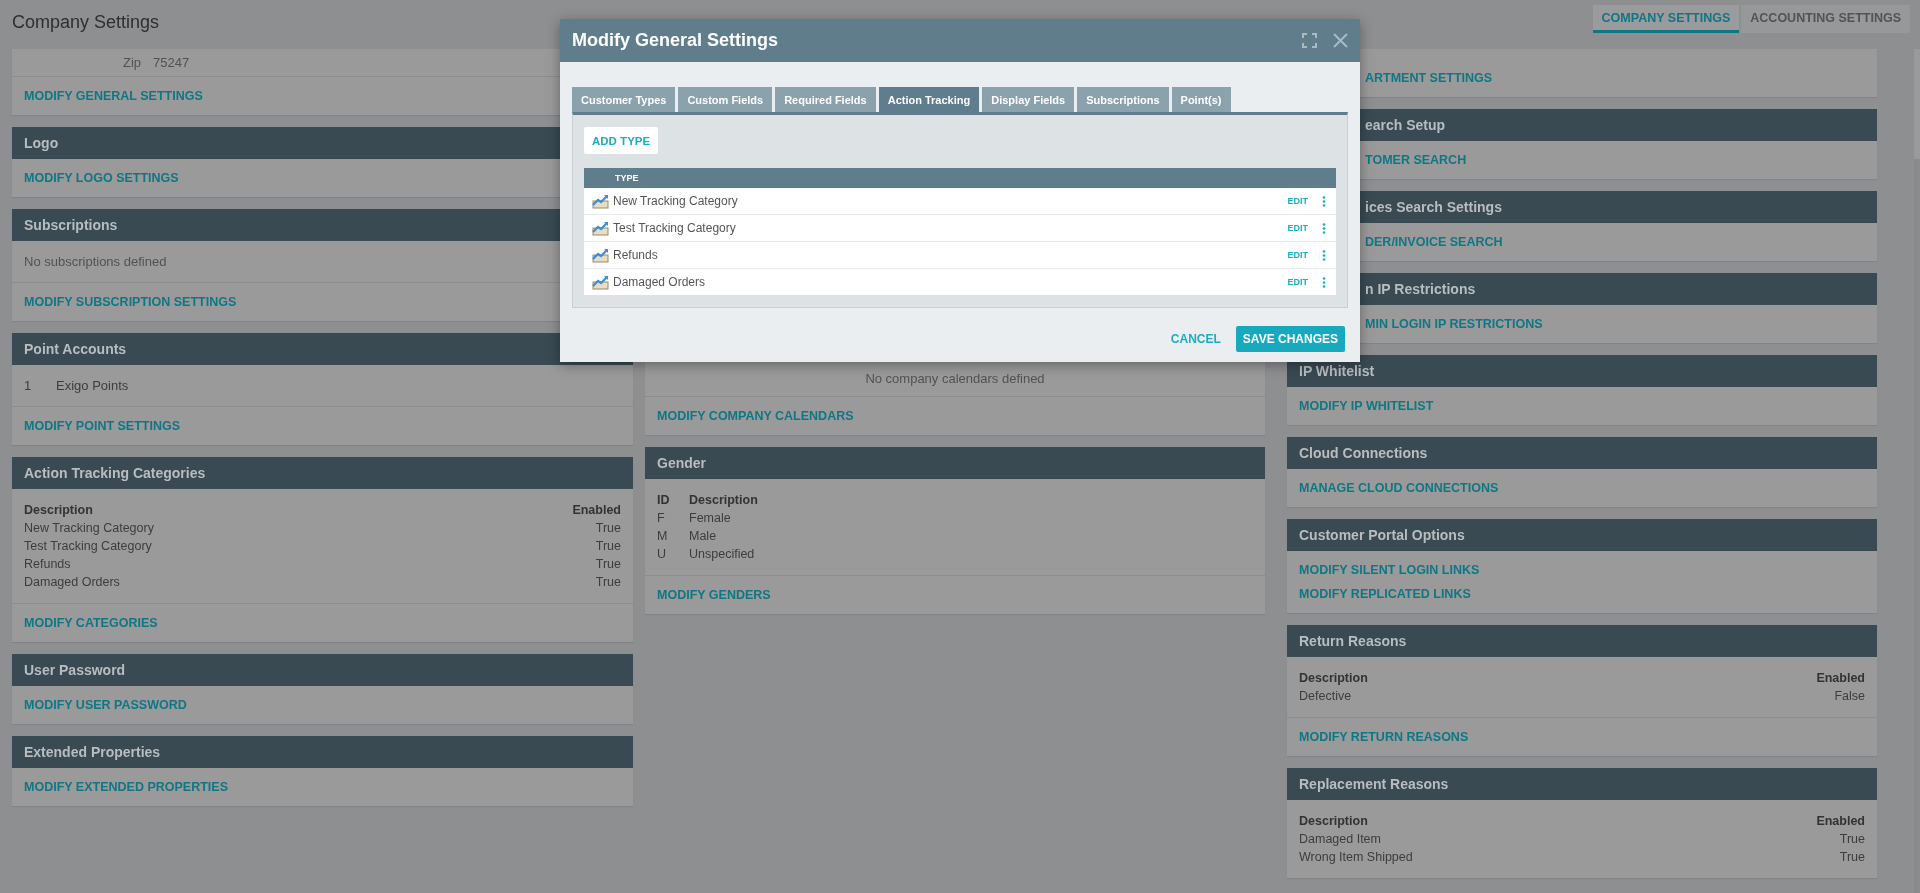  What do you see at coordinates (825, 99) in the screenshot?
I see `tab: Required Fields` at bounding box center [825, 99].